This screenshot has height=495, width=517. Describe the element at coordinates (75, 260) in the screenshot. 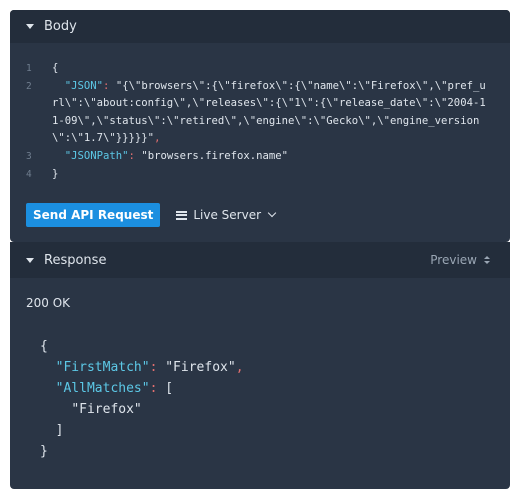

I see `response-panel-title: Response` at that location.